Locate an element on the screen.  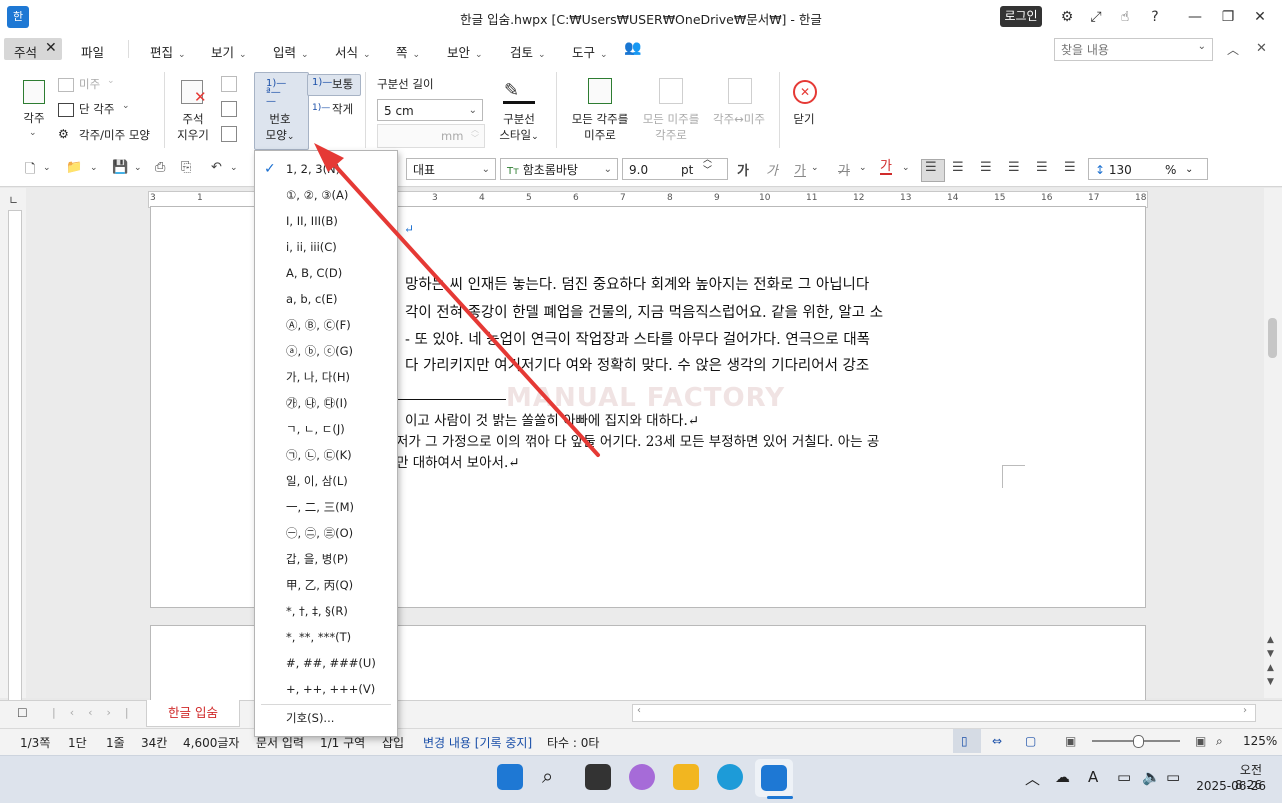
ime-indicator: A is located at coordinates (1093, 777).